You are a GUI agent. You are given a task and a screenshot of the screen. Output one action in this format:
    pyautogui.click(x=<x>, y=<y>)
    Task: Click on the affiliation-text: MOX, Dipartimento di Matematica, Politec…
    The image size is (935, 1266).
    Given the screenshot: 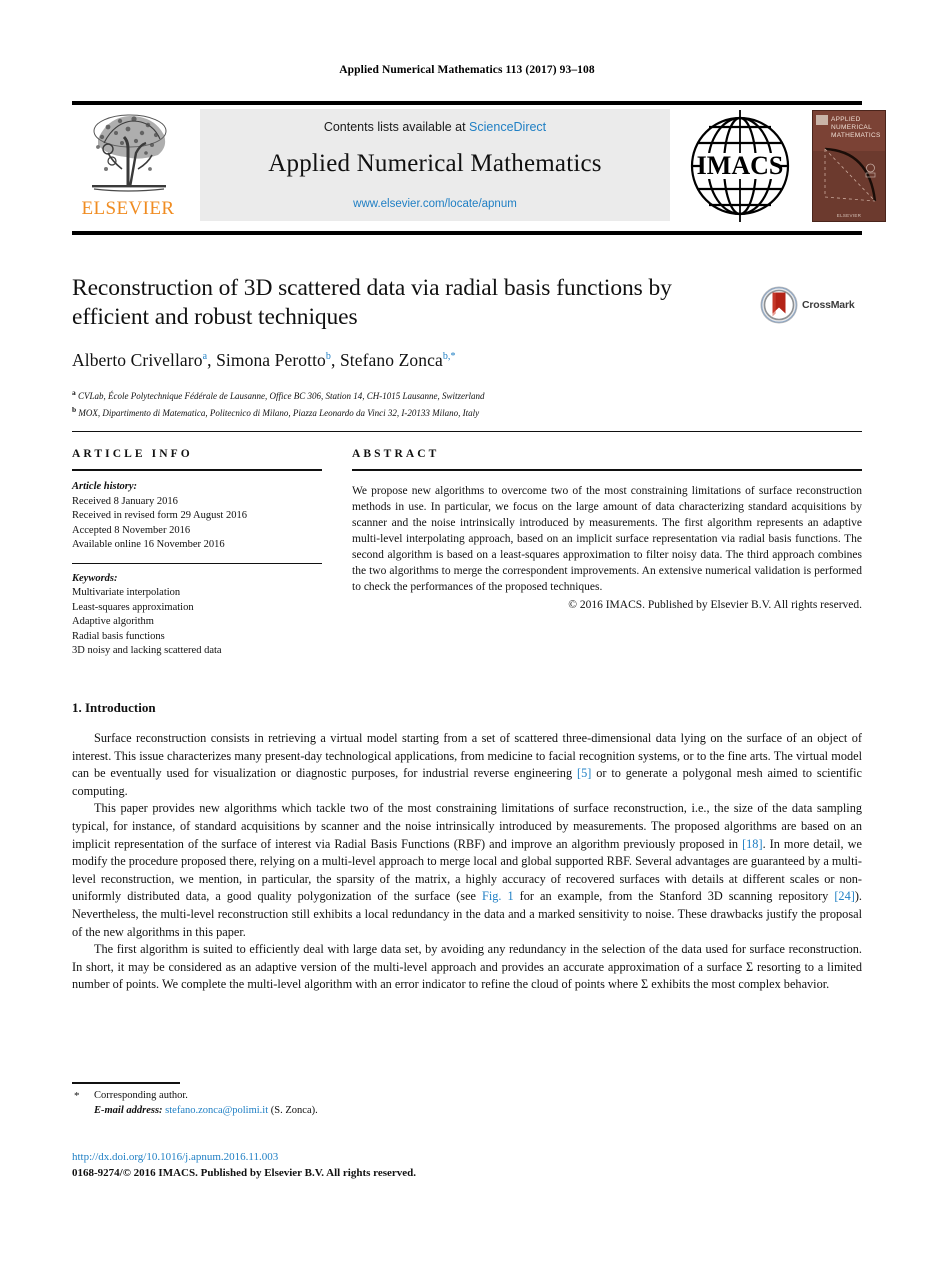 What is the action you would take?
    pyautogui.click(x=279, y=413)
    